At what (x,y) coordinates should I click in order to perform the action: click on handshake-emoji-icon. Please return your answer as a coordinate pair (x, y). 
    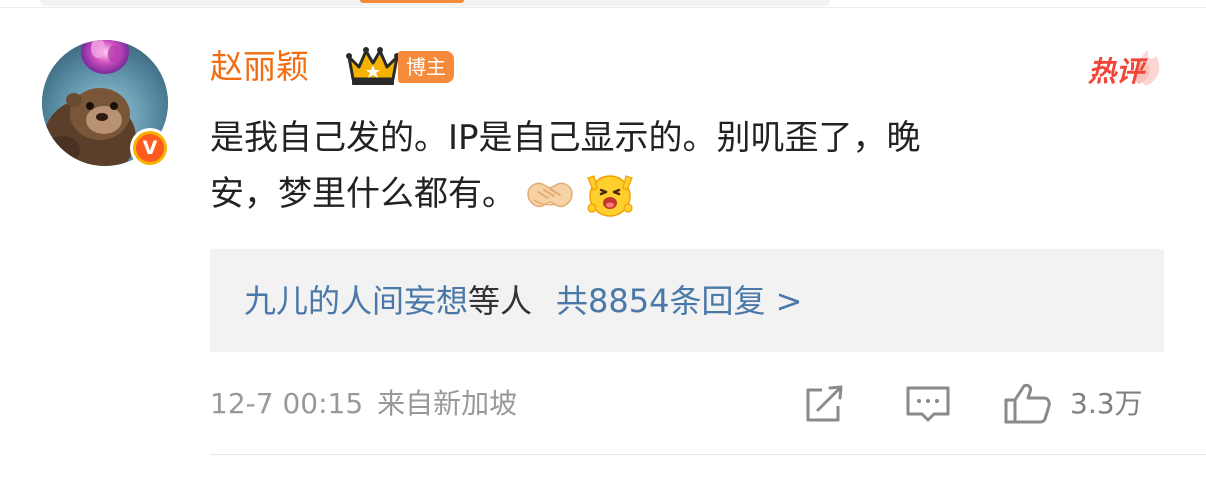
    Looking at the image, I should click on (550, 195).